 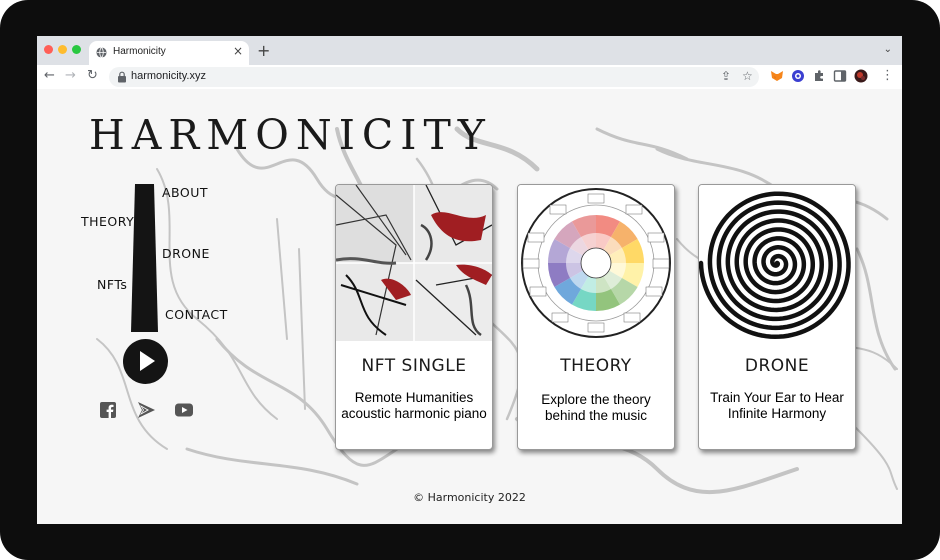 What do you see at coordinates (101, 52) in the screenshot?
I see `globe-icon` at bounding box center [101, 52].